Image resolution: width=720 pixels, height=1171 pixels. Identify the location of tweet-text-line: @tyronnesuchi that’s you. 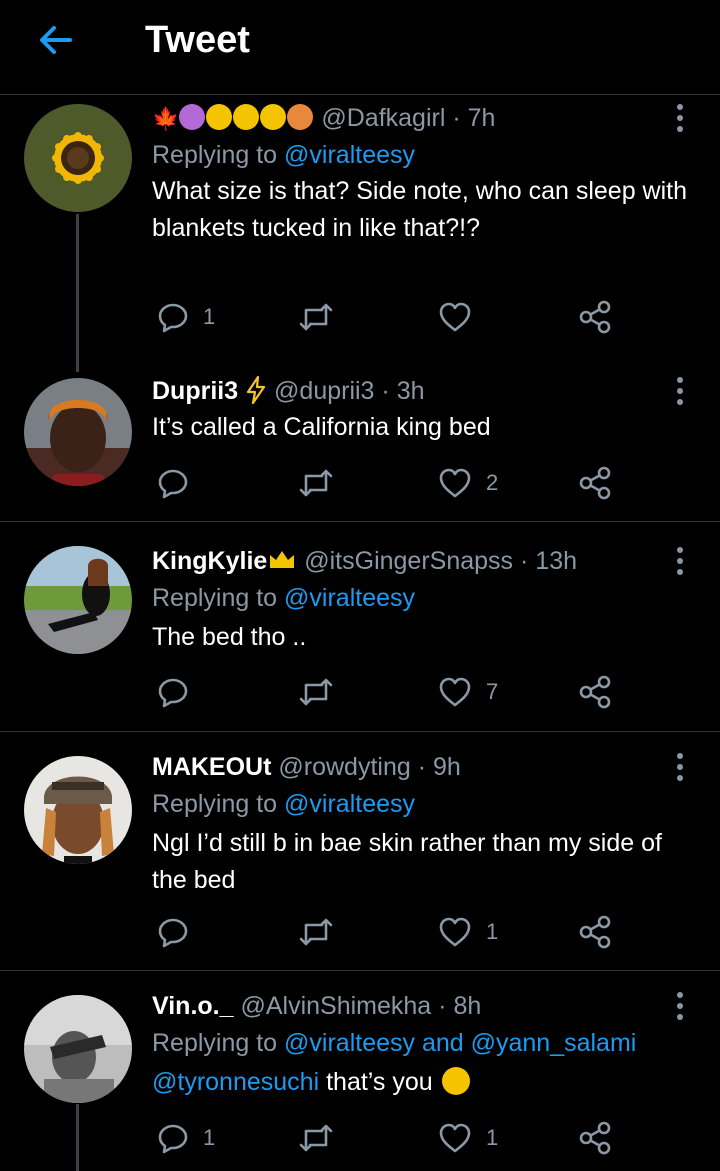
(424, 1082).